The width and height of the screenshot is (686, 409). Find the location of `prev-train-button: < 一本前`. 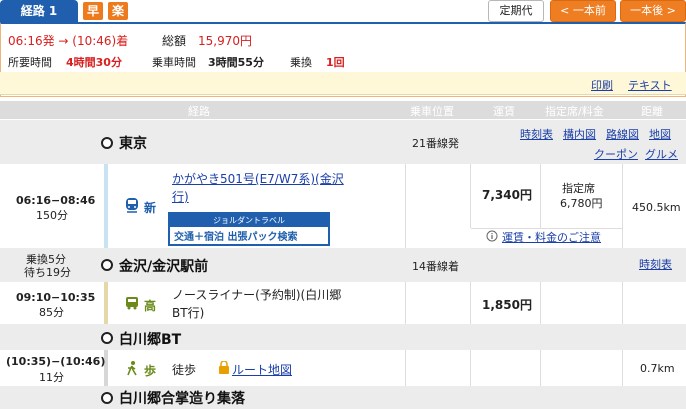

prev-train-button: < 一本前 is located at coordinates (583, 11).